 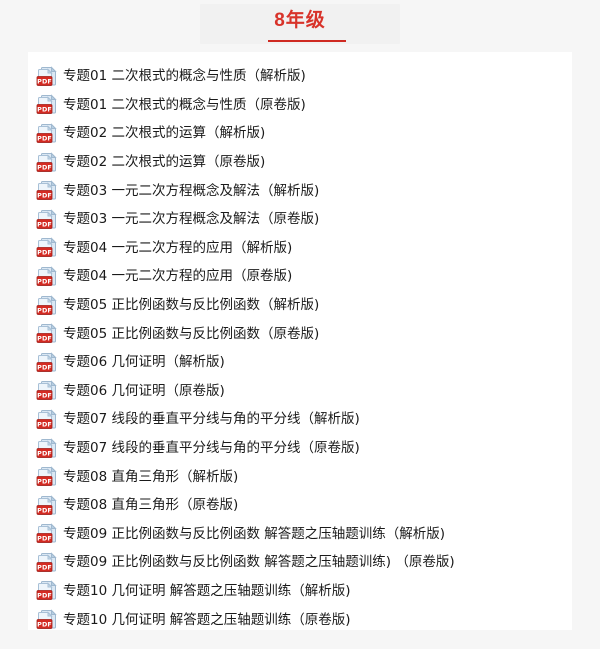 I want to click on list-item-label: 专题09 正比例函数与反比例函数 解答题之压轴题训练) （原卷版), so click(x=259, y=562).